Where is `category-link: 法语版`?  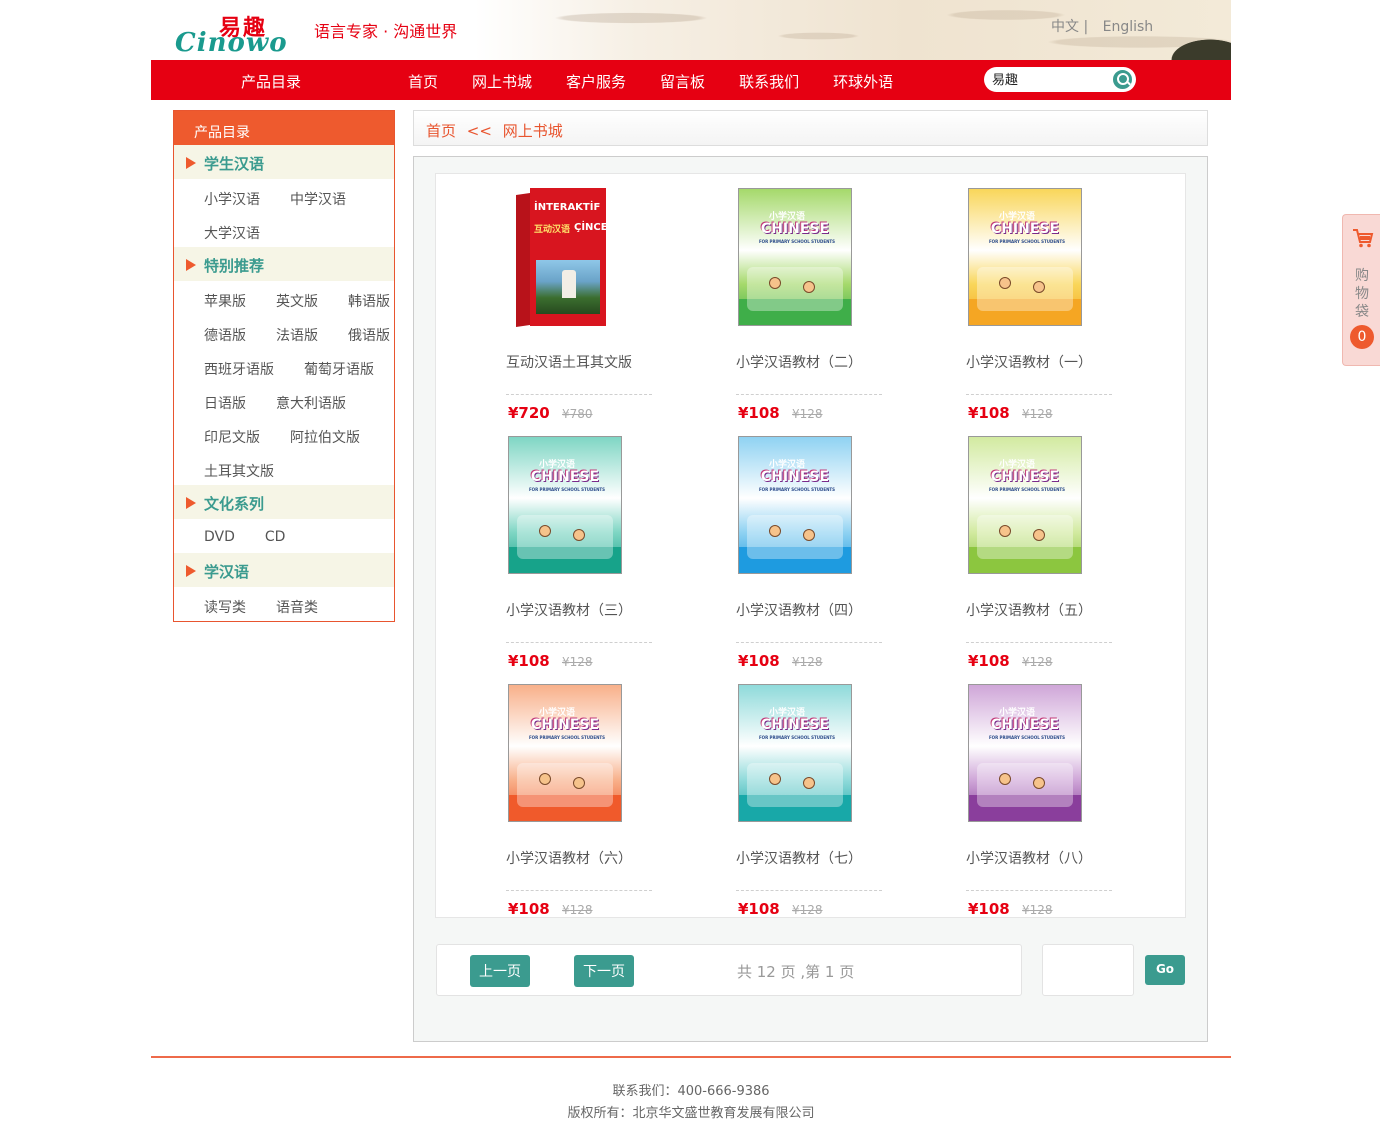
category-link: 法语版 is located at coordinates (297, 337).